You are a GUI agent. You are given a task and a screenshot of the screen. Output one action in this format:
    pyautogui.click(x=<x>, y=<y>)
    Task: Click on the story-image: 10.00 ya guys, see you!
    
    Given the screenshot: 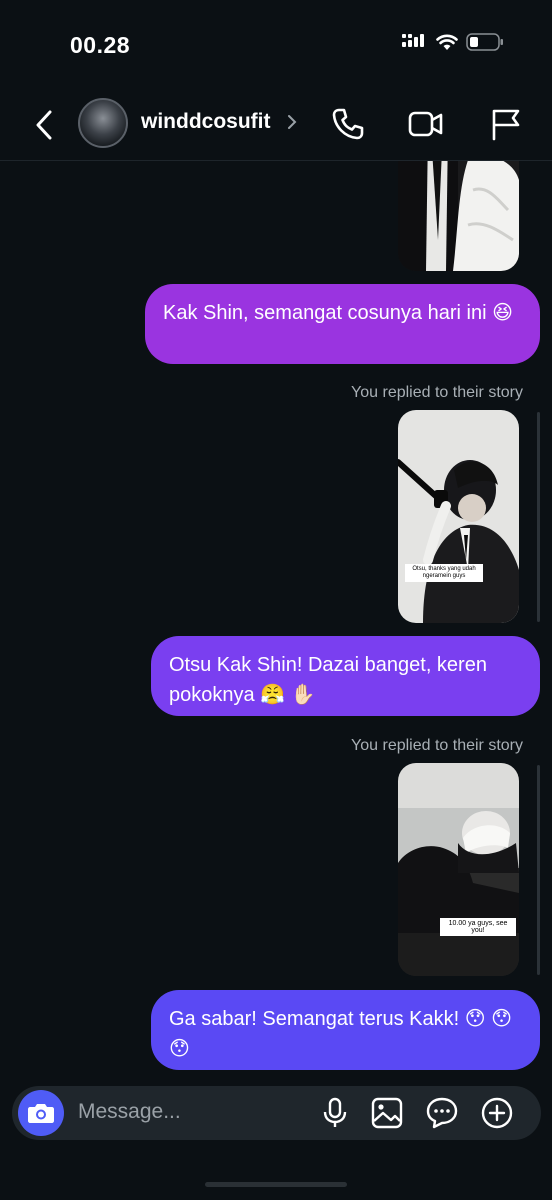 What is the action you would take?
    pyautogui.click(x=458, y=869)
    